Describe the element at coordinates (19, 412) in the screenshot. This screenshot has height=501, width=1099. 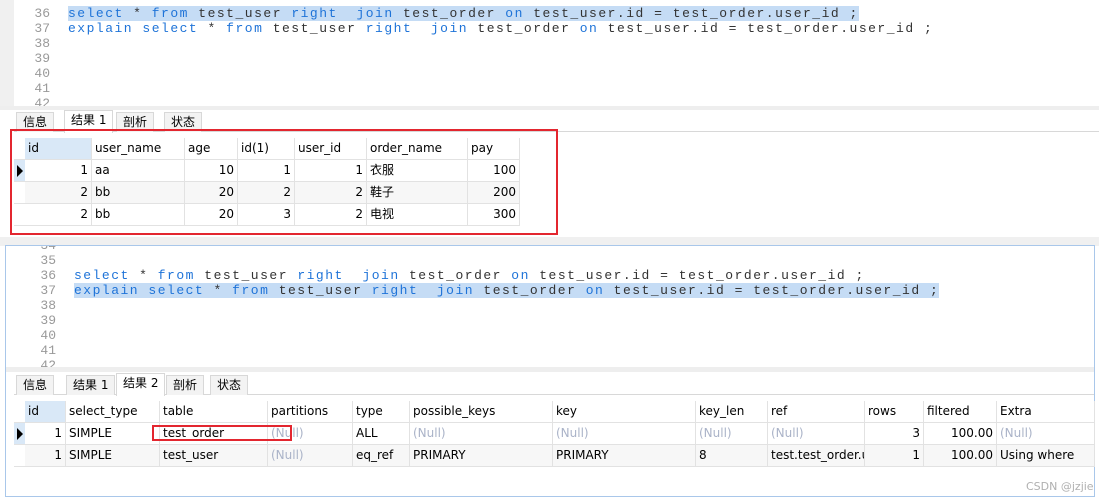
I see `row-header-corner` at that location.